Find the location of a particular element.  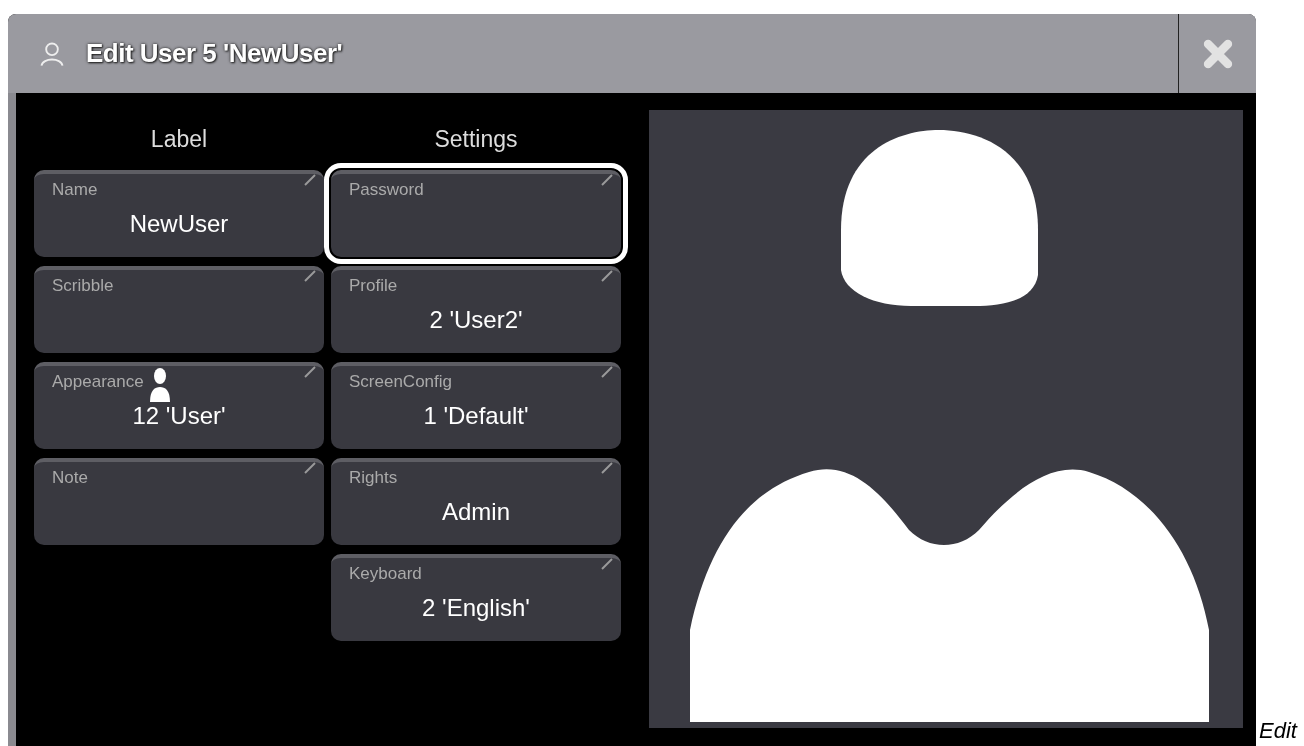

field-button: Scribble is located at coordinates (179, 309).